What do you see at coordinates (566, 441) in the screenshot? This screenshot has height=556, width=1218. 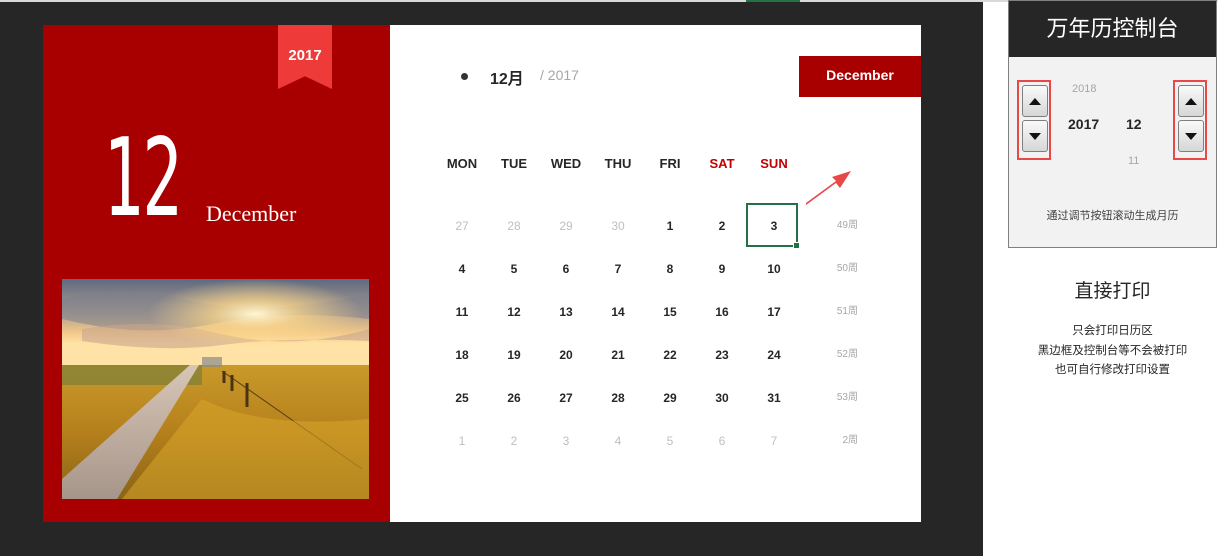 I see `calendar-day: 3` at bounding box center [566, 441].